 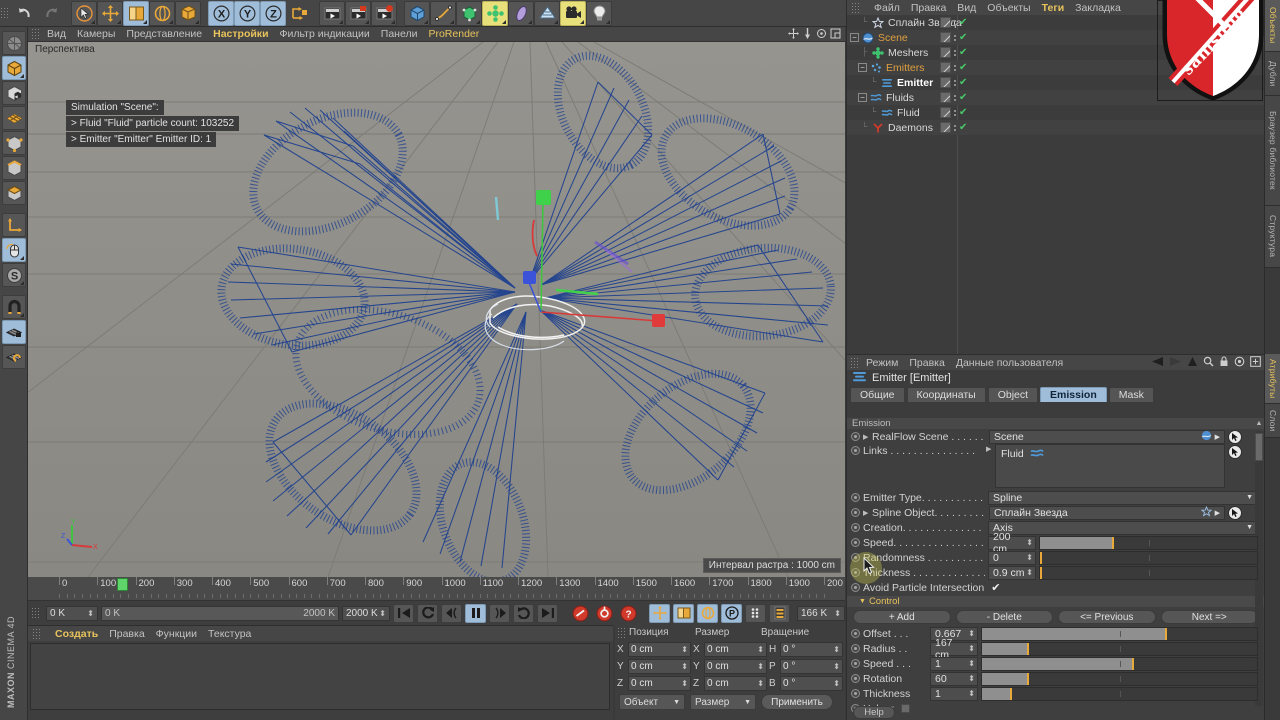 What do you see at coordinates (4, 13) in the screenshot?
I see `toolbar-grip` at bounding box center [4, 13].